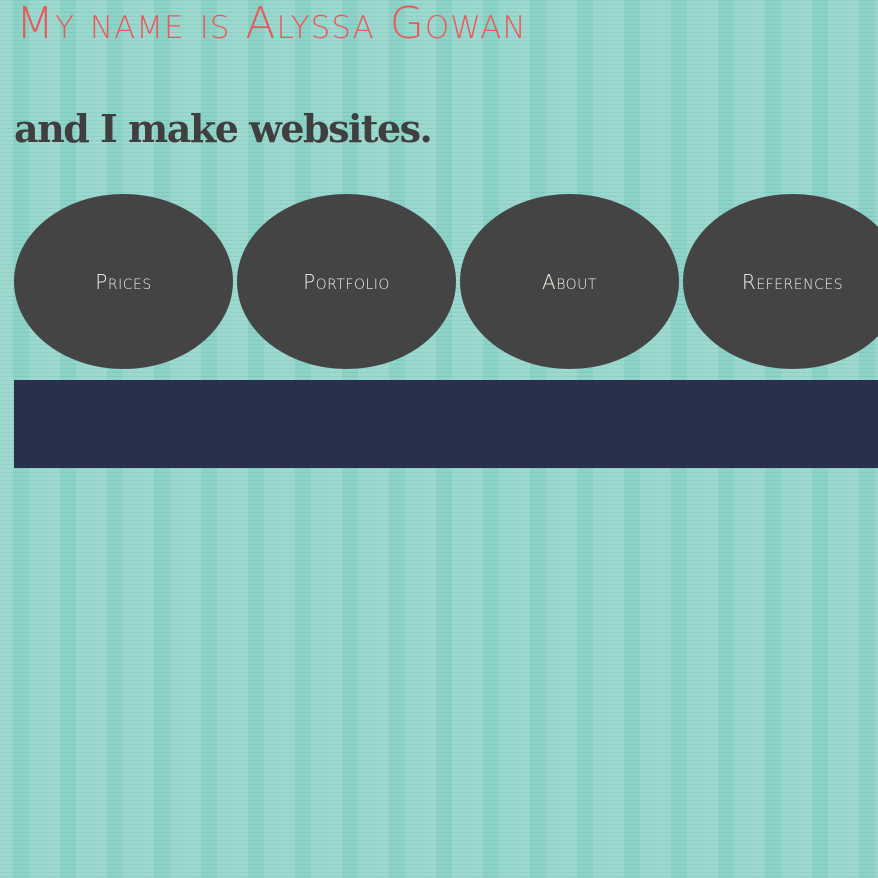 The height and width of the screenshot is (878, 878). Describe the element at coordinates (223, 128) in the screenshot. I see `tagline: and I make websites.` at that location.